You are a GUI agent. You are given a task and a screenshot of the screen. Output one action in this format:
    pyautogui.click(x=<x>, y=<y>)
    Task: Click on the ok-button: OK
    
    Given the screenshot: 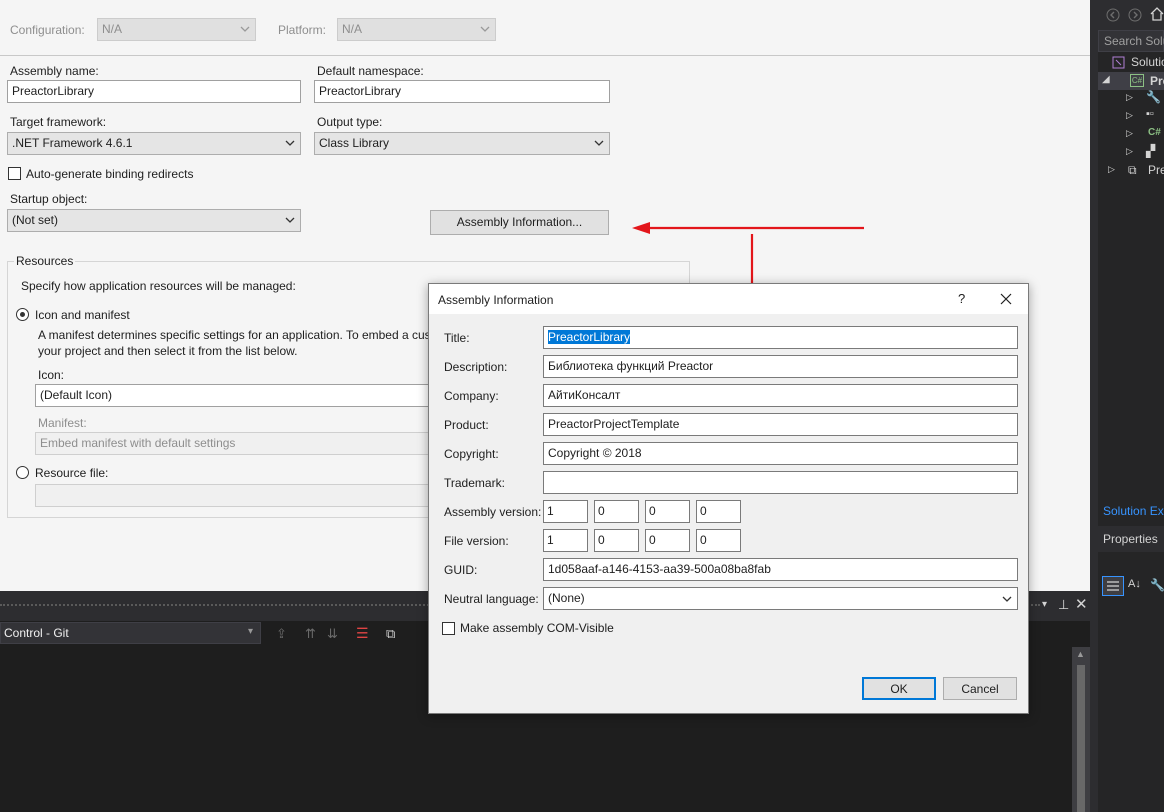 What is the action you would take?
    pyautogui.click(x=899, y=688)
    